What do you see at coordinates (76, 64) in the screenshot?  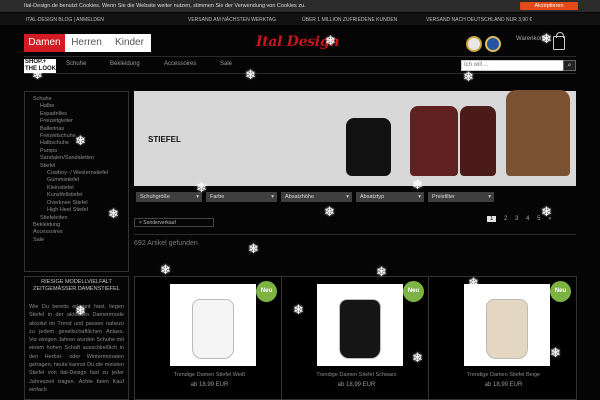 I see `nav-schuhe: Schuhe` at bounding box center [76, 64].